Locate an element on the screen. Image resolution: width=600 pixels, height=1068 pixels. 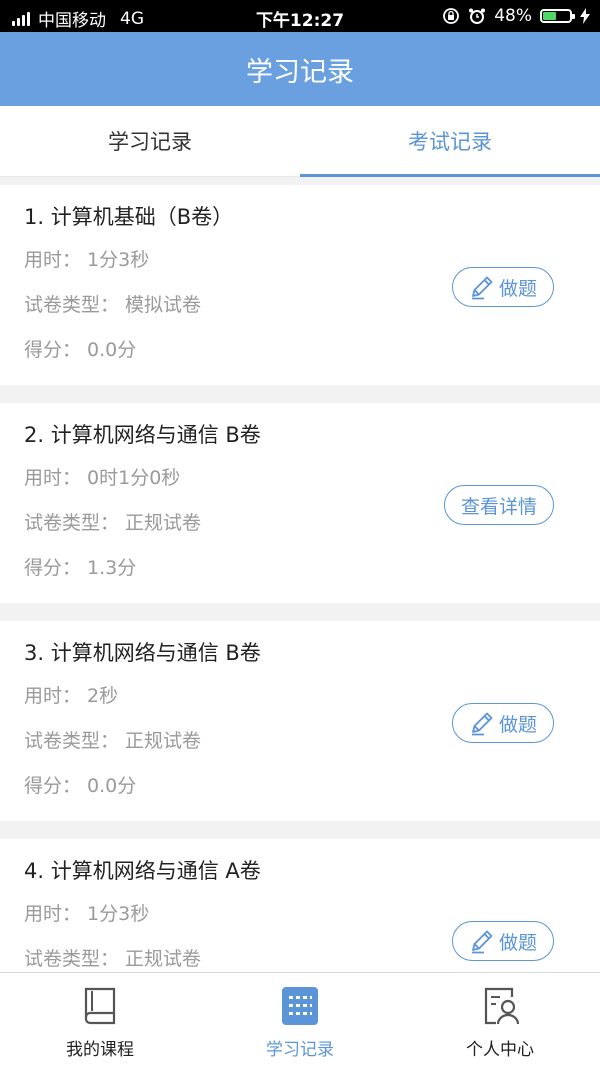
record-title: 4. 计算机网络与通信 A卷 is located at coordinates (142, 871).